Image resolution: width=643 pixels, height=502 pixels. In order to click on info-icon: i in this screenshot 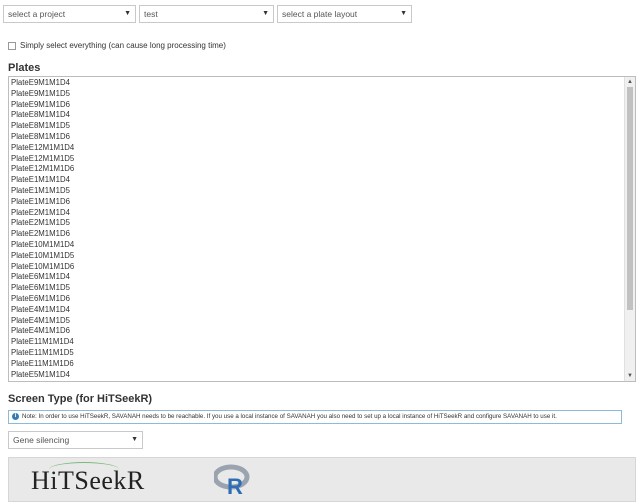, I will do `click(15, 416)`.